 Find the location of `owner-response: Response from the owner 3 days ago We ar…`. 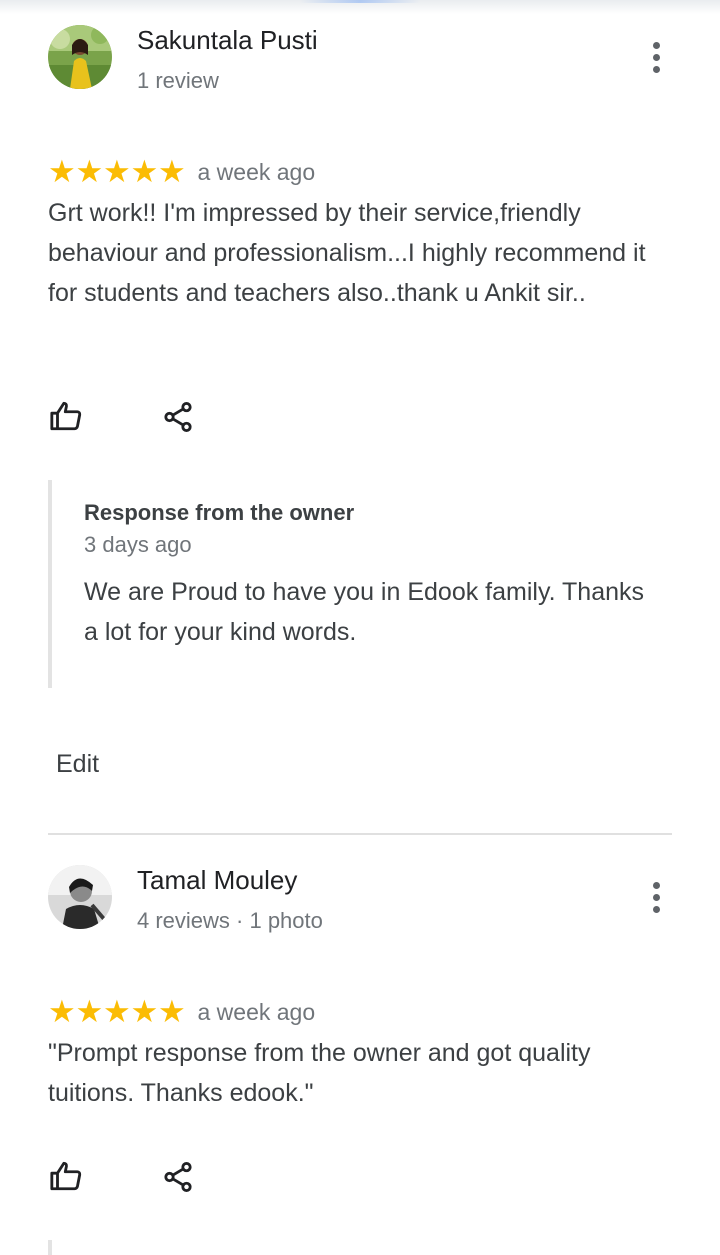

owner-response: Response from the owner 3 days ago We ar… is located at coordinates (360, 584).